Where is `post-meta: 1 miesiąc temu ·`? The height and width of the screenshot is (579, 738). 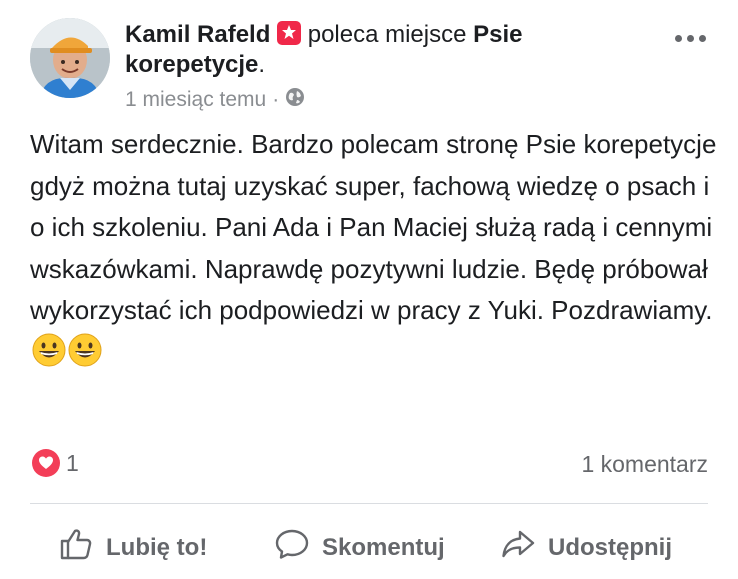
post-meta: 1 miesiąc temu · is located at coordinates (215, 100).